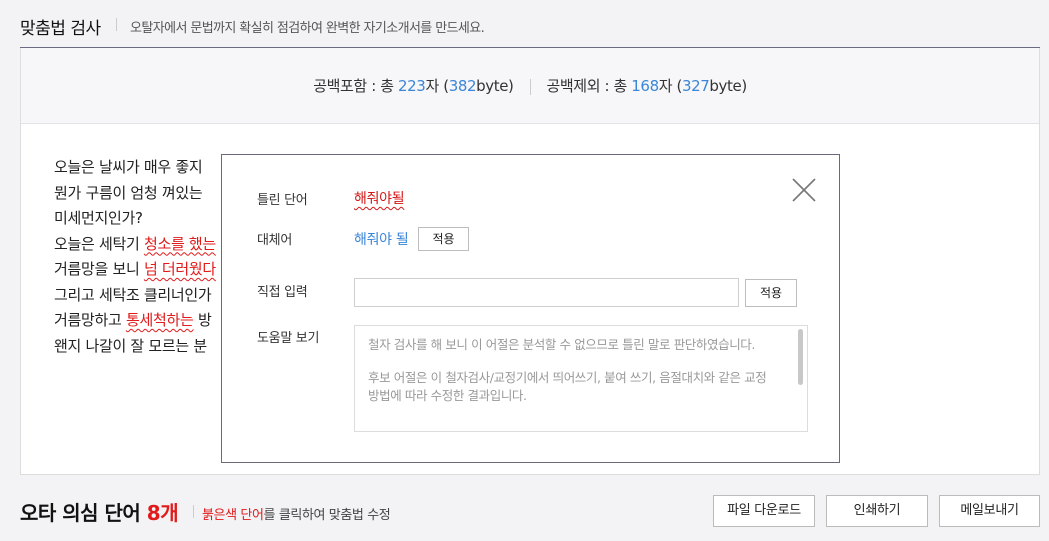 This screenshot has width=1049, height=541. Describe the element at coordinates (128, 167) in the screenshot. I see `document-text-fragment: 오늘은 날씨가 매우 좋지` at that location.